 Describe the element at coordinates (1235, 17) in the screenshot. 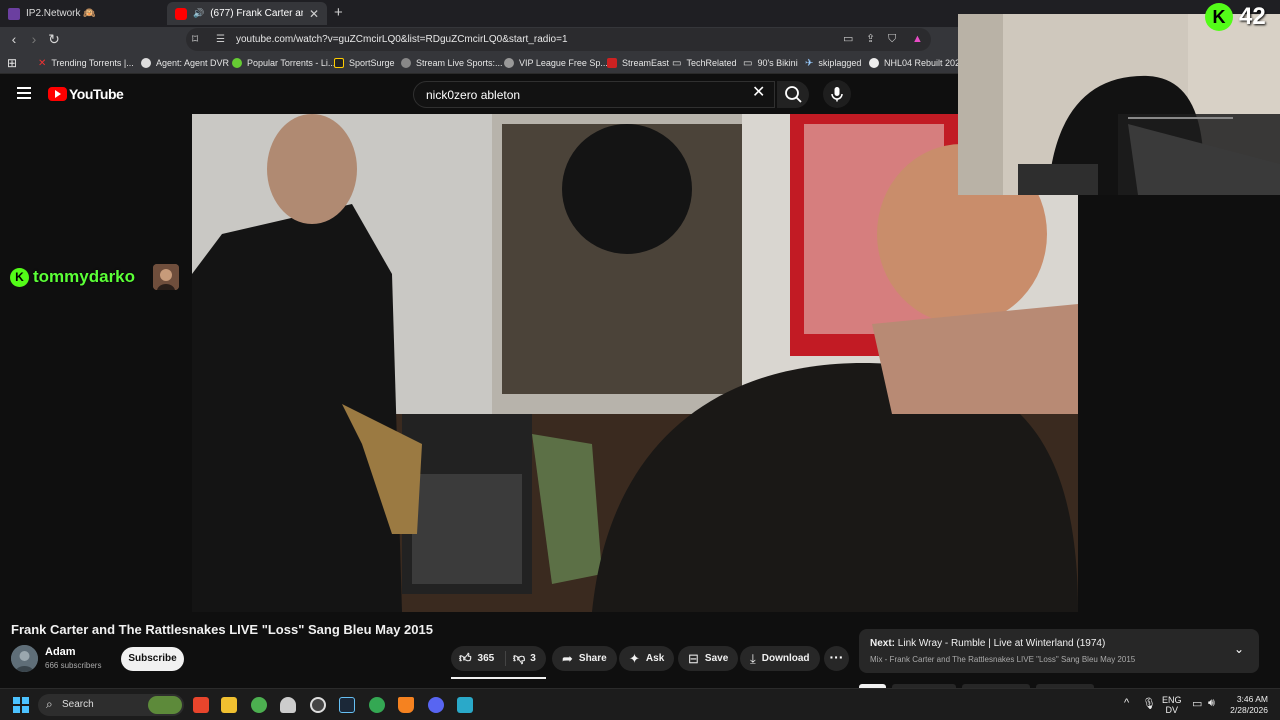

I see `viewer-counter: K 42` at that location.